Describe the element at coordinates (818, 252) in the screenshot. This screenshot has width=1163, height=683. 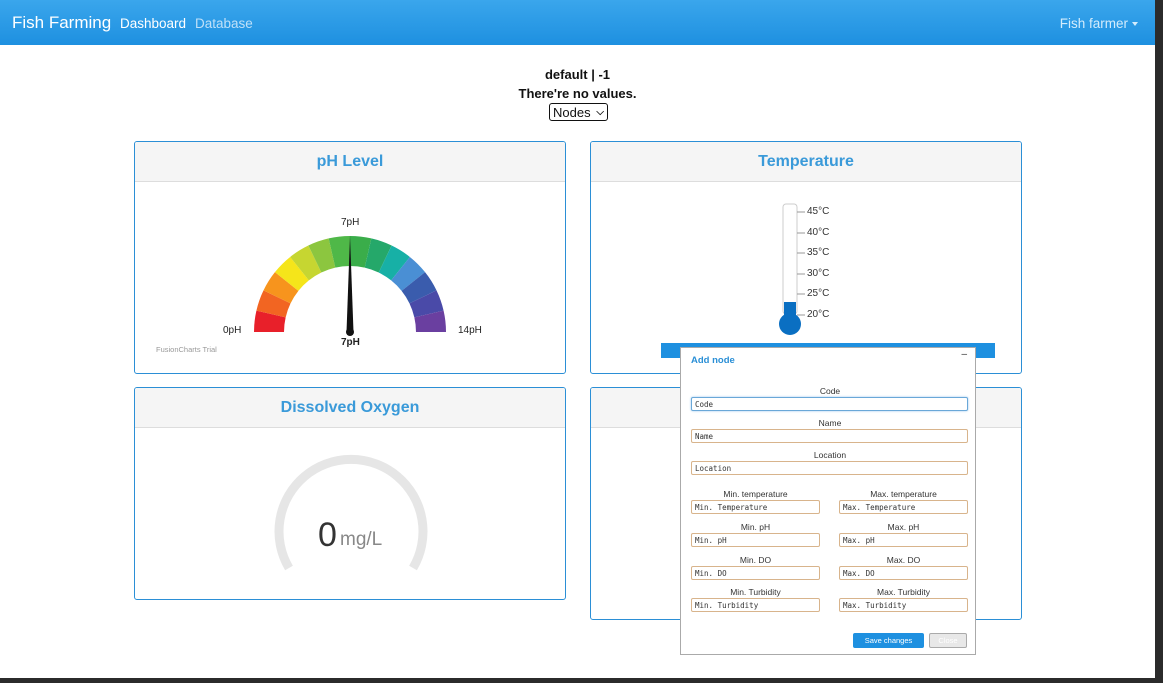
I see `temp-tick-label: 35°C` at that location.